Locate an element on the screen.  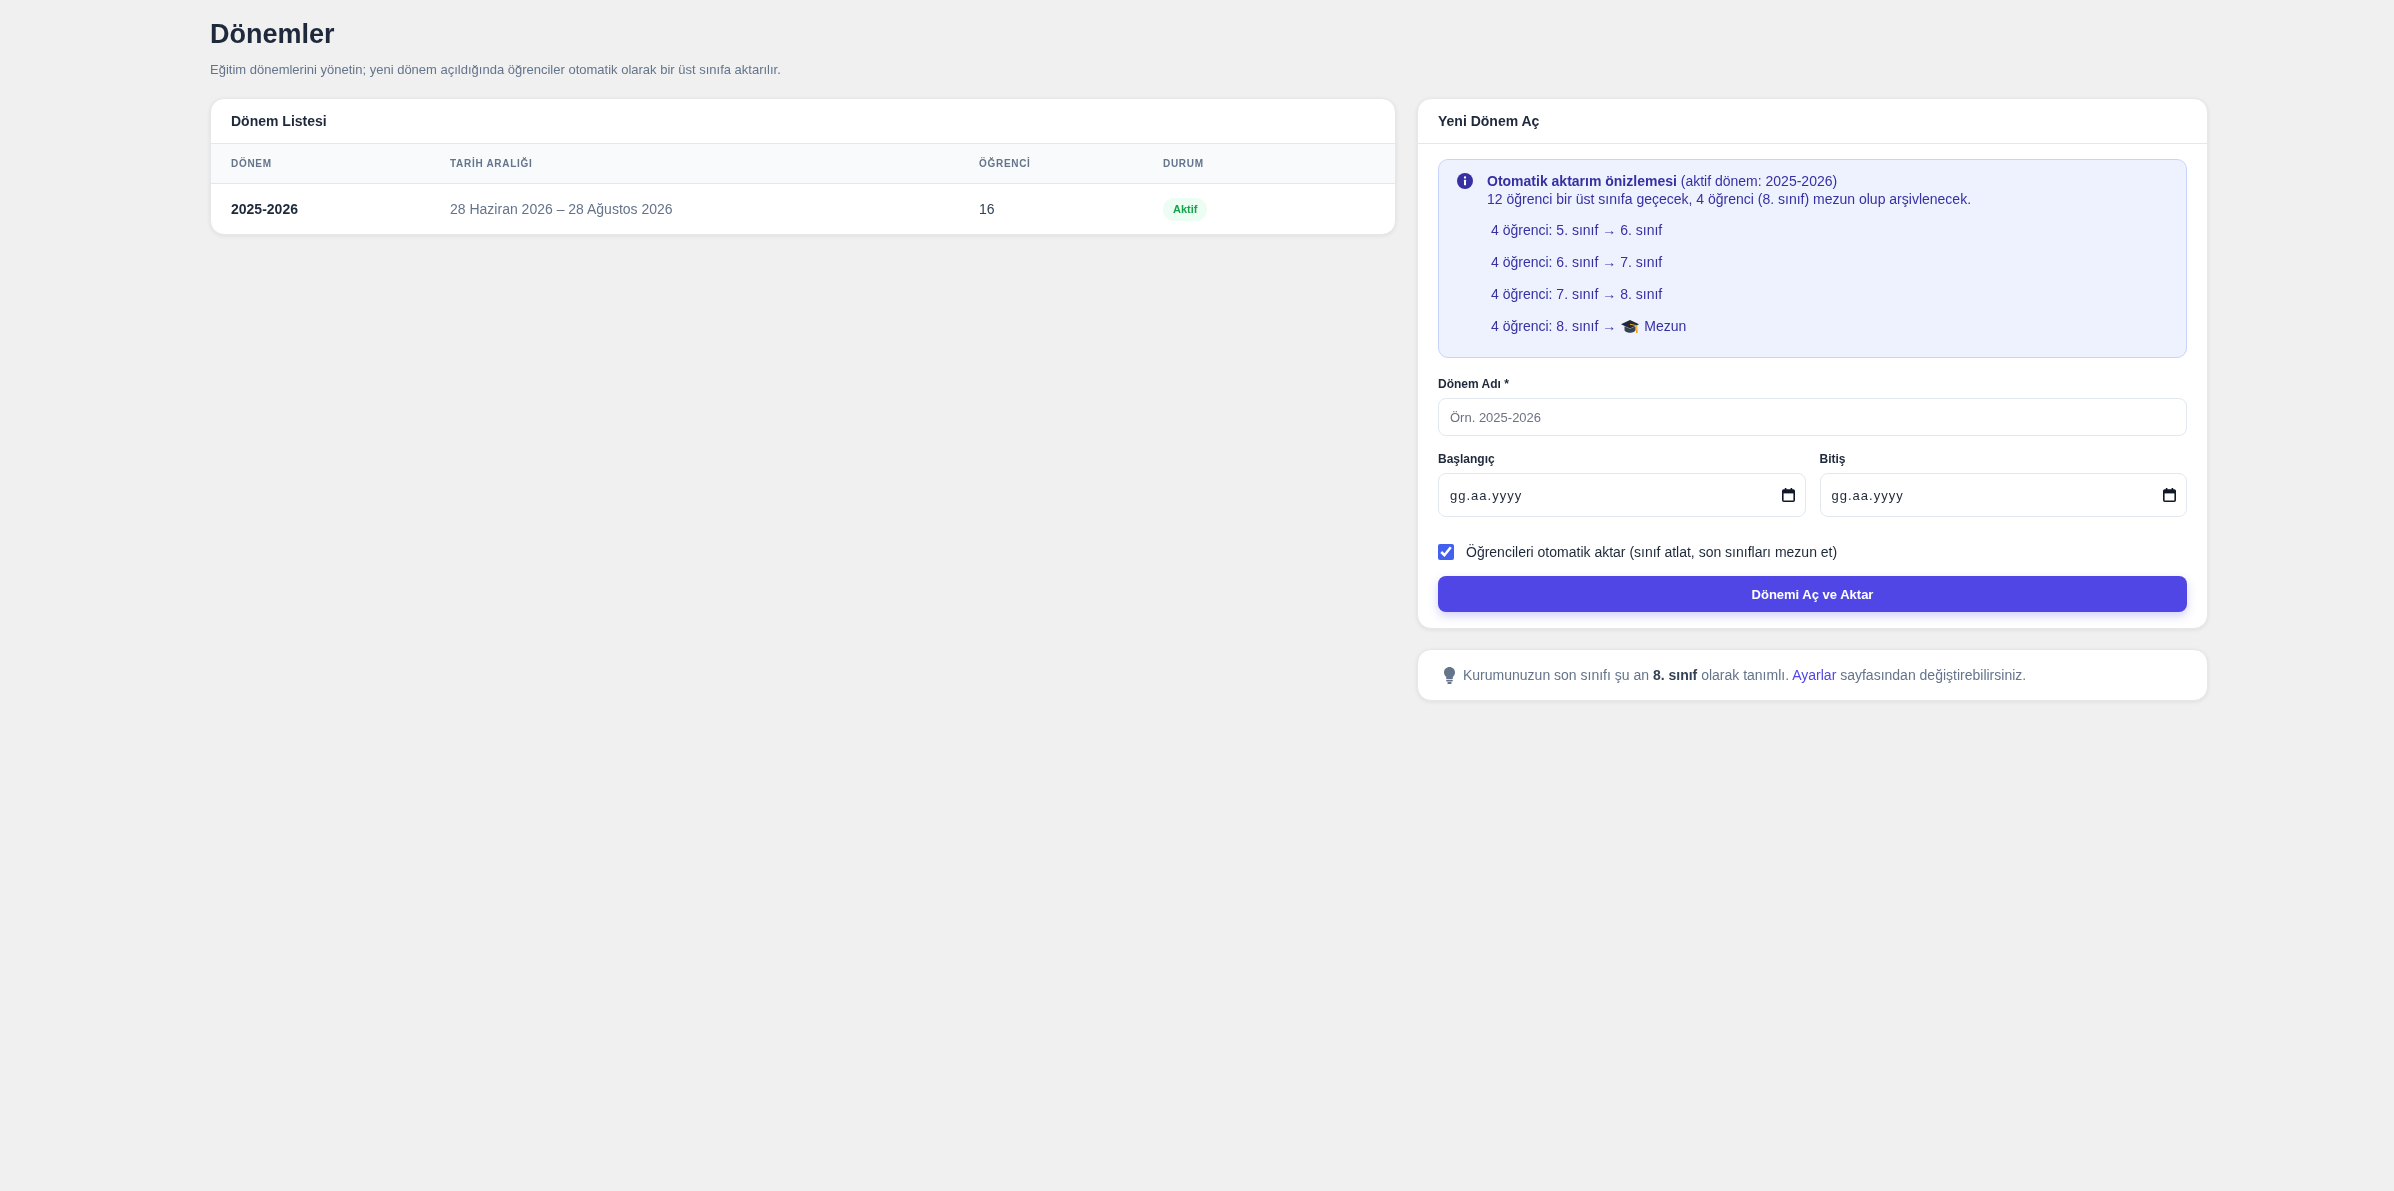
page-subtitle: Eğitim dönemlerini yönetin; yeni dönem açıldığında öğrenciler otomatik olarak bir üst sınıfa aktarılır. is located at coordinates (496, 70).